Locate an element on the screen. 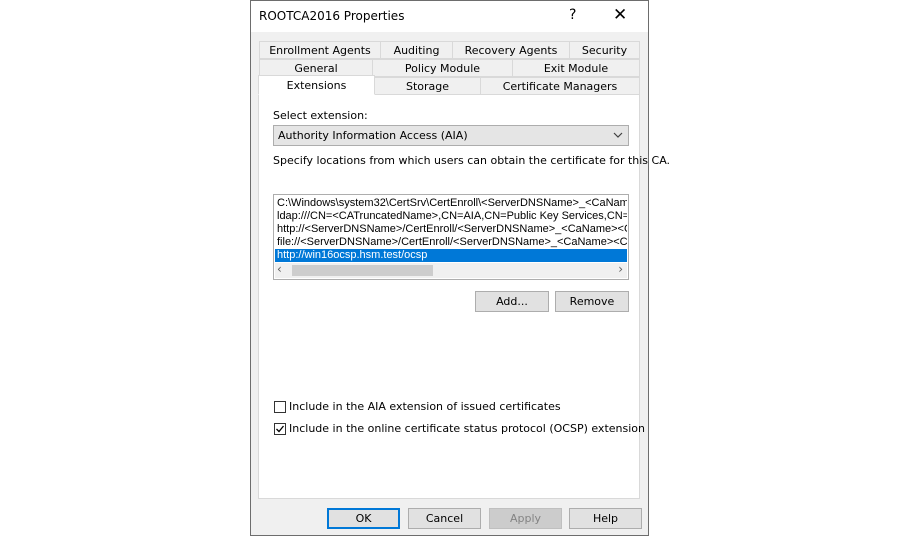 Image resolution: width=900 pixels, height=537 pixels. title-bar: ROOTCA2016 Properties ? ✕ is located at coordinates (449, 16).